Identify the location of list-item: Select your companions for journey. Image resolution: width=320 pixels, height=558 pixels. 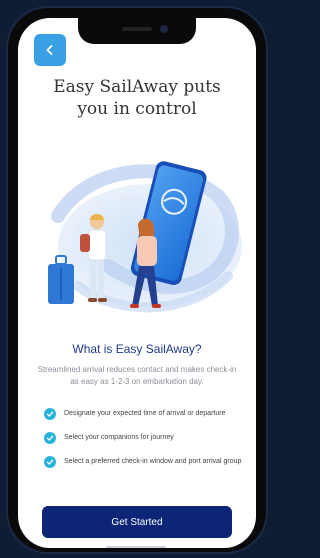
(144, 438).